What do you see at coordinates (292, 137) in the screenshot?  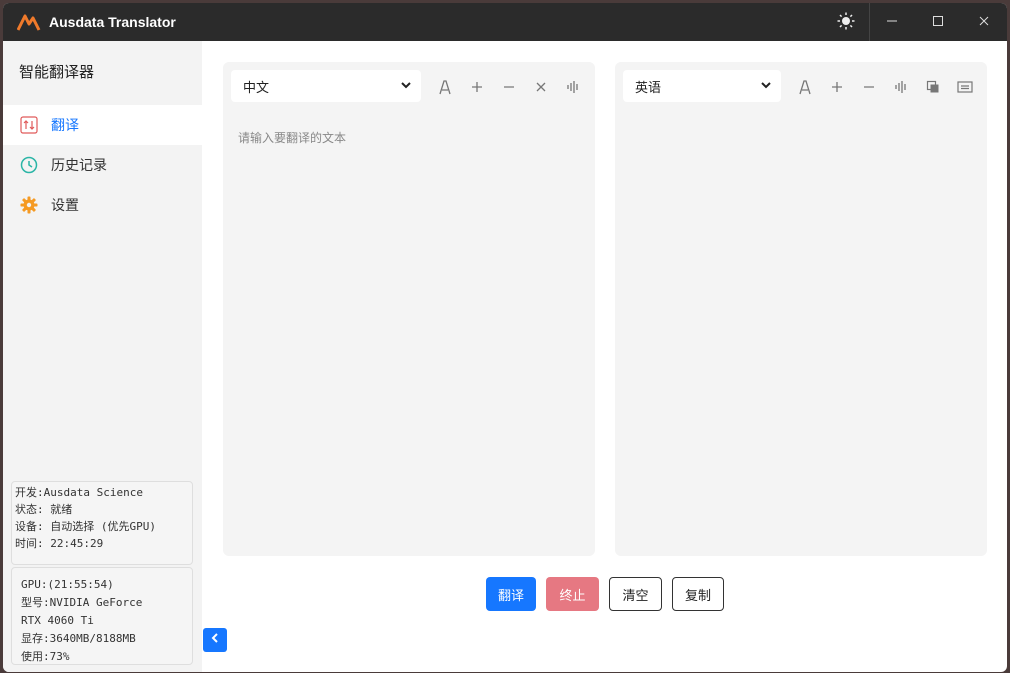 I see `source-text-placeholder: 请输入要翻译的文本` at bounding box center [292, 137].